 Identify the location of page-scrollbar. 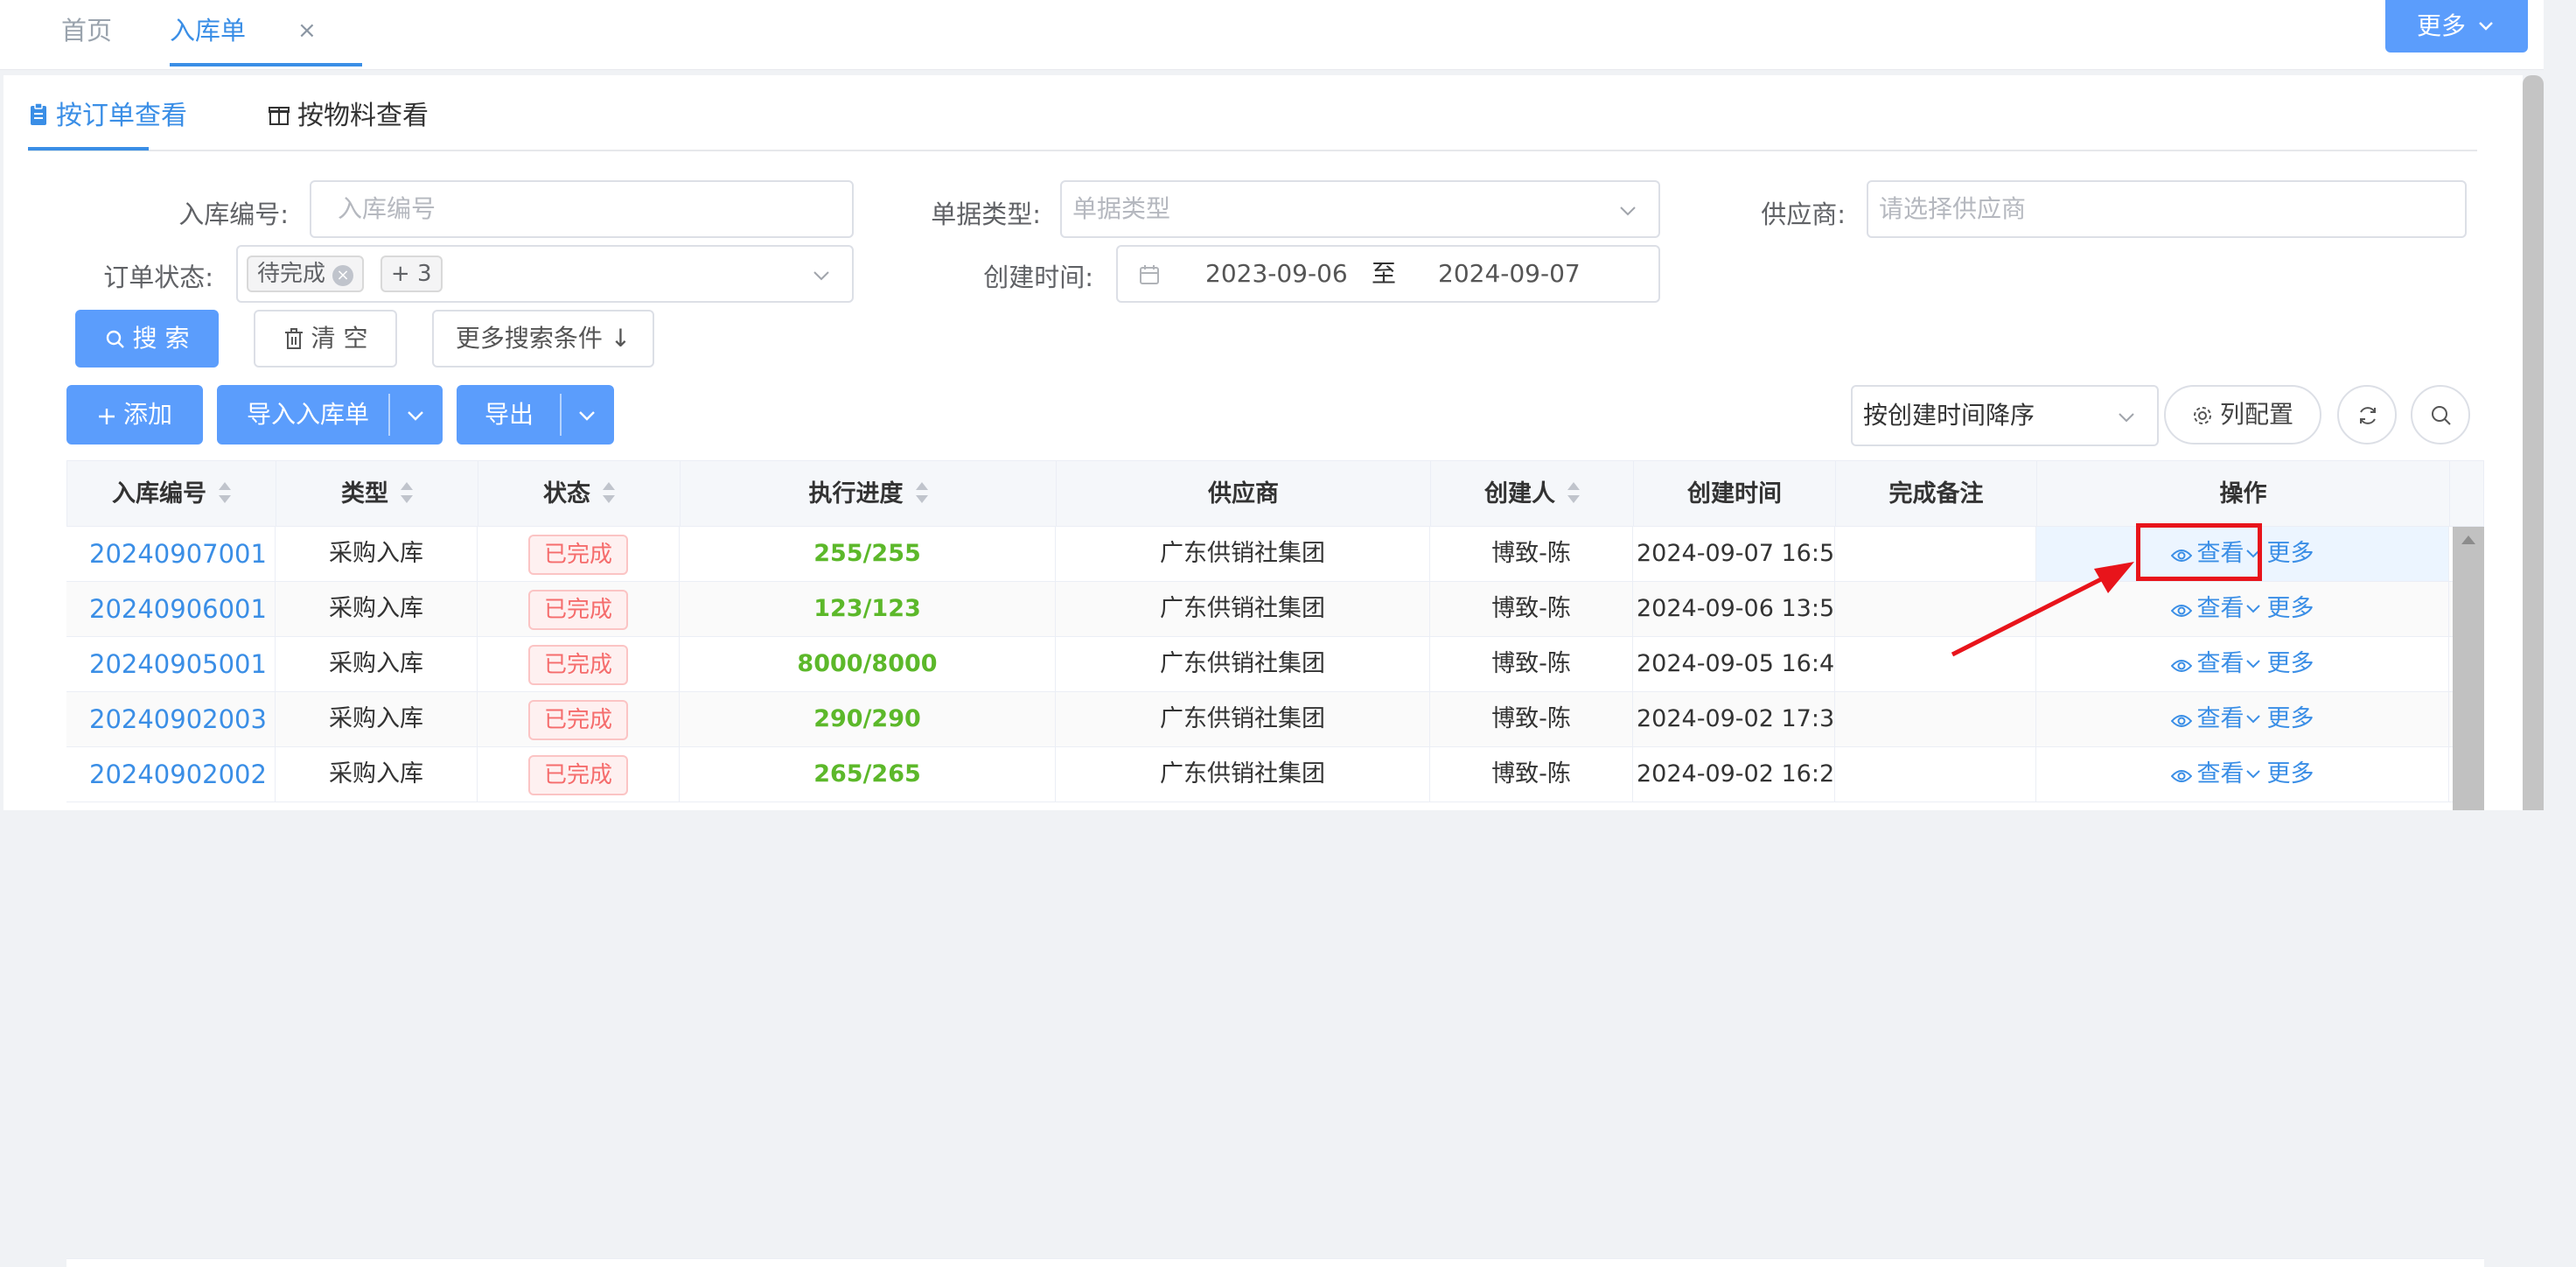
(2533, 442).